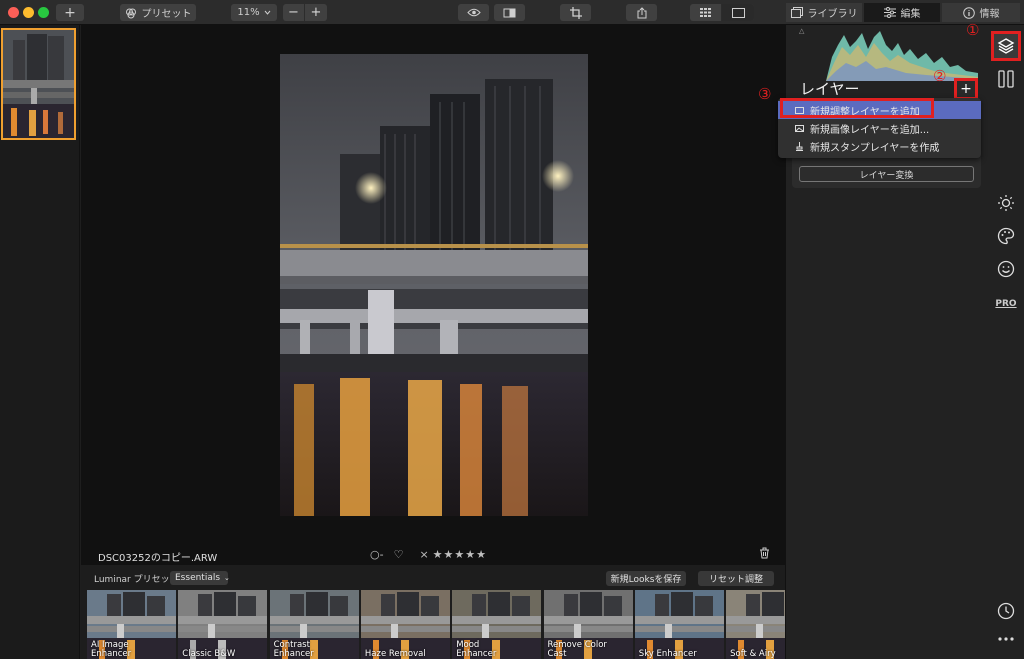  What do you see at coordinates (799, 128) in the screenshot?
I see `image-layer-icon` at bounding box center [799, 128].